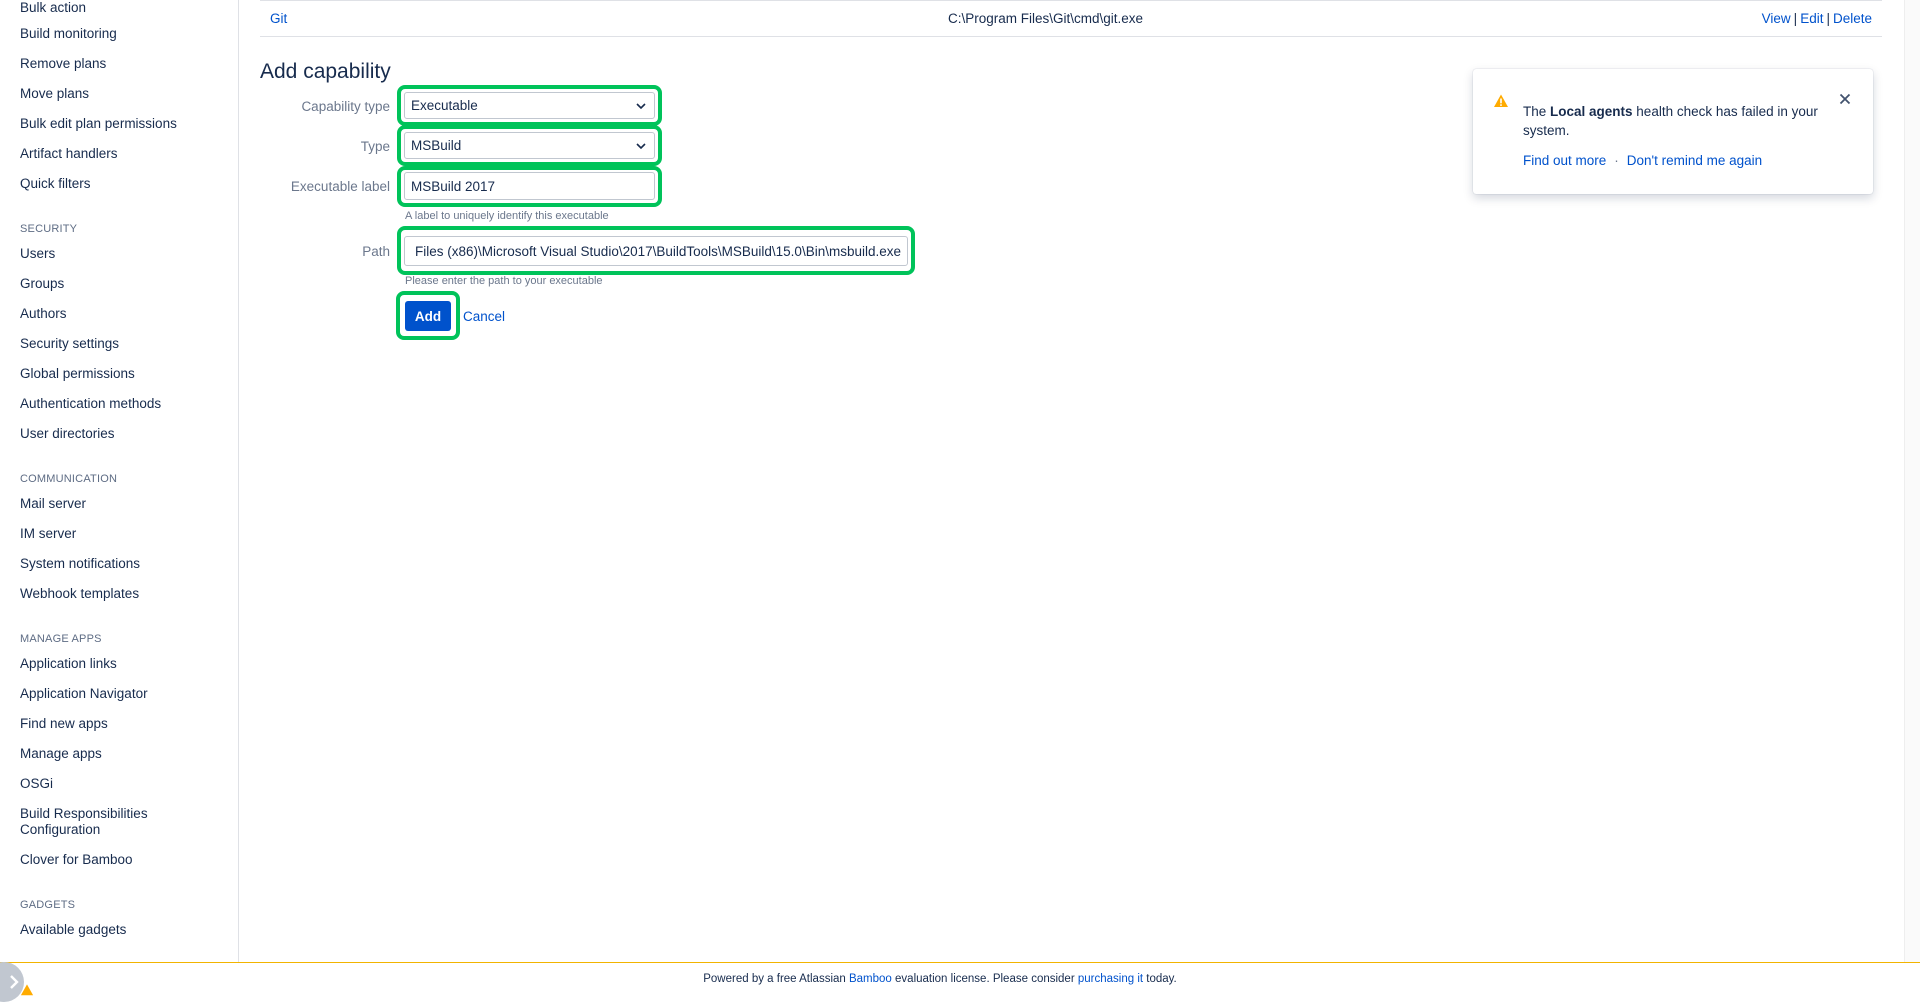 The image size is (1920, 1002). Describe the element at coordinates (76, 860) in the screenshot. I see `sidebar-item-clover-for-bamboo: Clover for Bamboo` at that location.